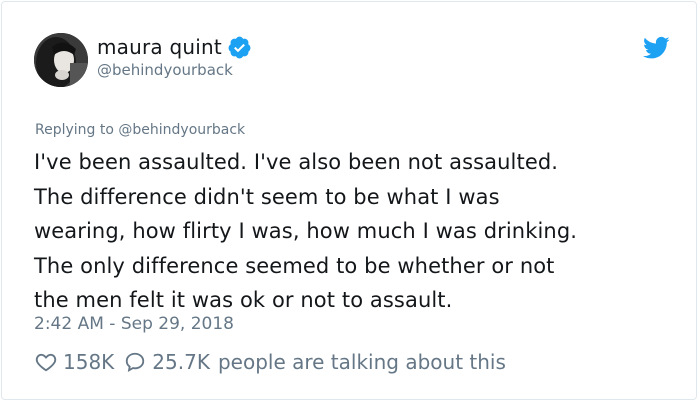 Image resolution: width=700 pixels, height=403 pixels. I want to click on avatar-photo, so click(61, 60).